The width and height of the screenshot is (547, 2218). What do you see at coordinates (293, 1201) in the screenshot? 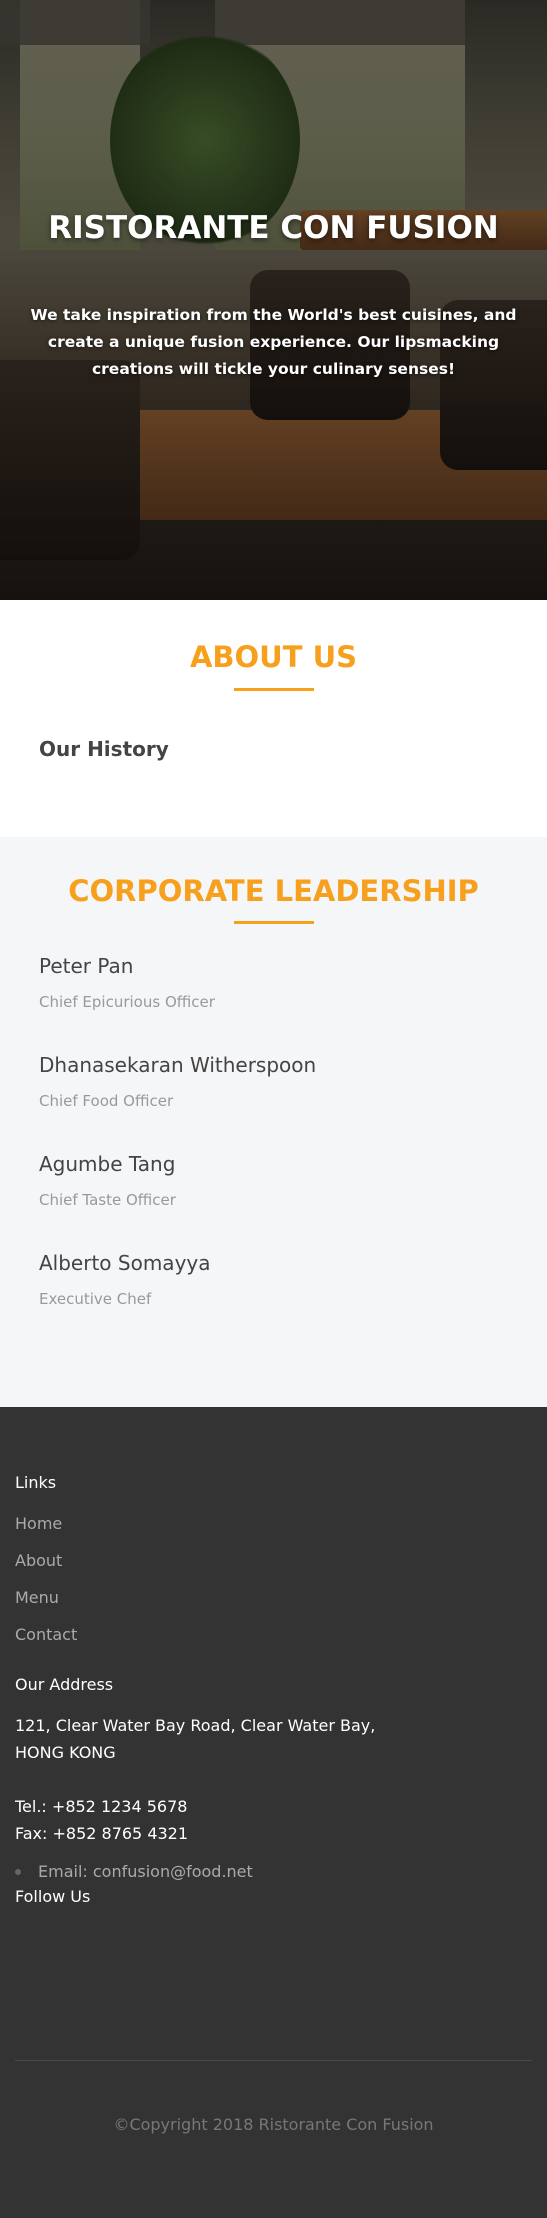
I see `leader-item: Agumbe Tang Chief Taste Officer` at bounding box center [293, 1201].